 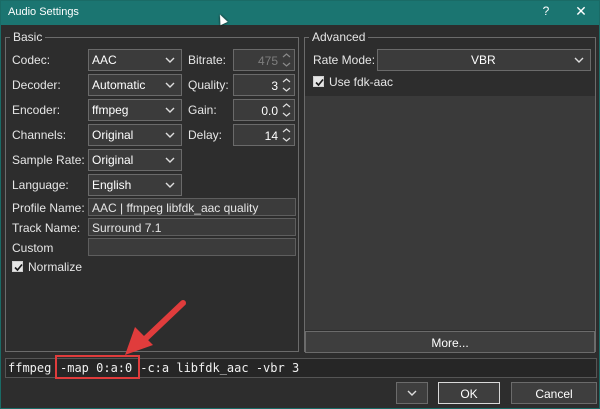 I want to click on decoder-value: Automatic, so click(x=119, y=85).